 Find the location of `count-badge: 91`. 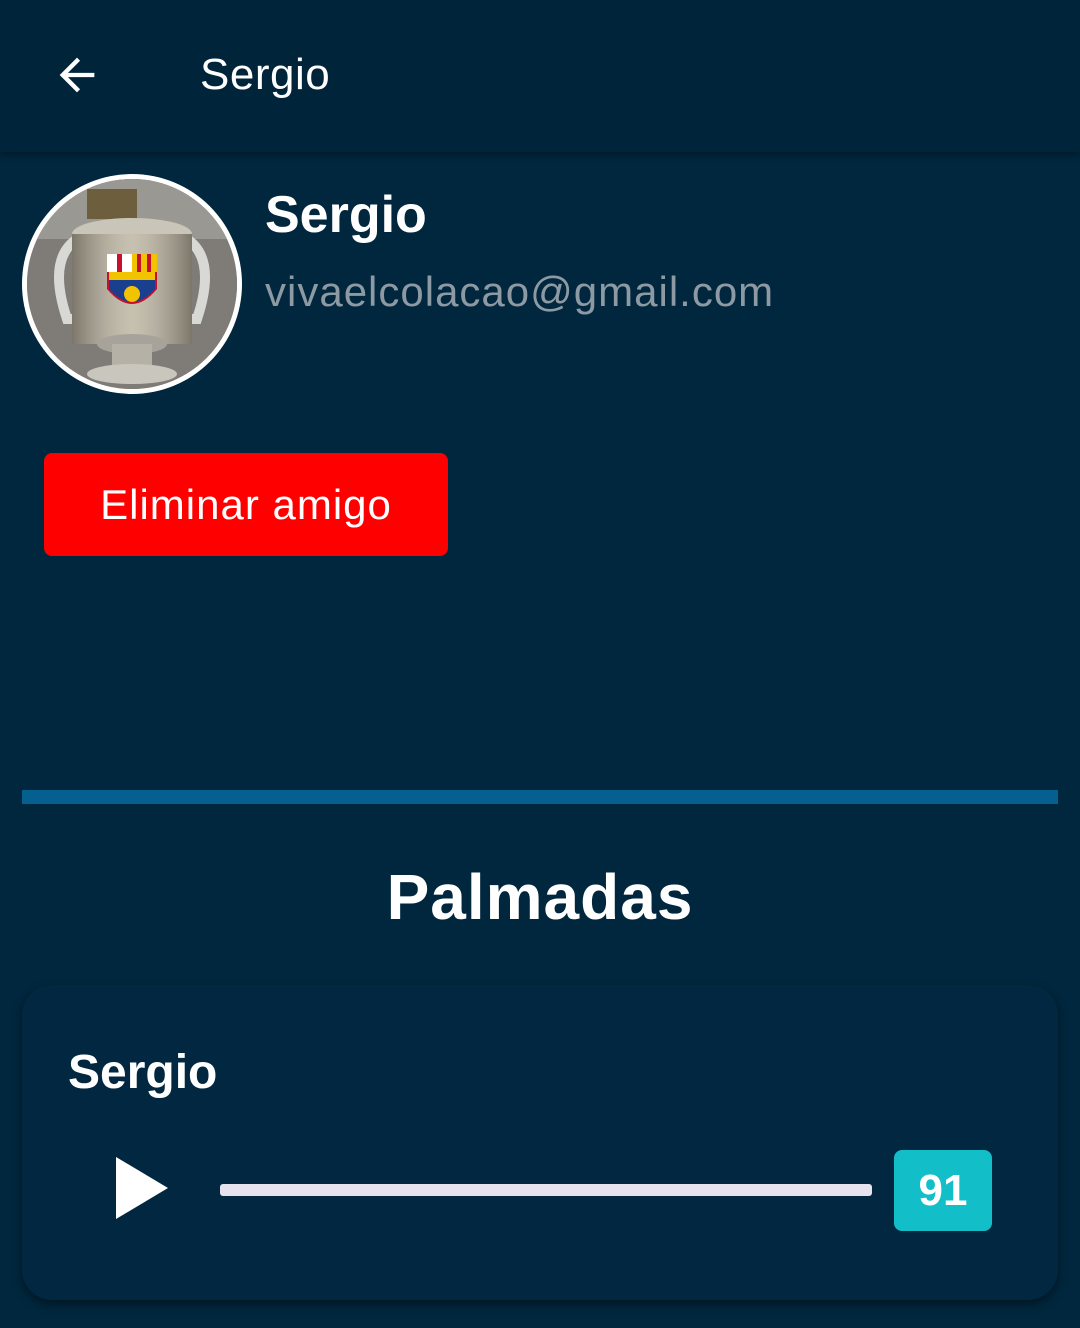

count-badge: 91 is located at coordinates (943, 1190).